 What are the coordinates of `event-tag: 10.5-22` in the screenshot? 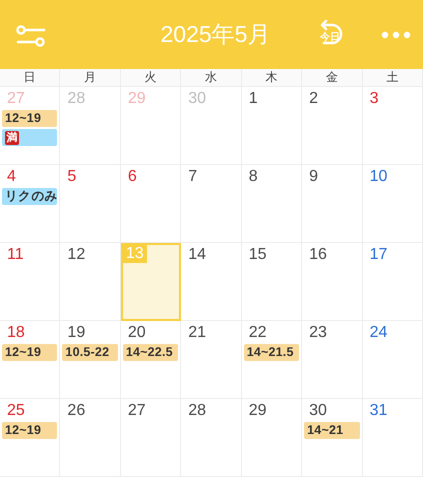 It's located at (90, 352).